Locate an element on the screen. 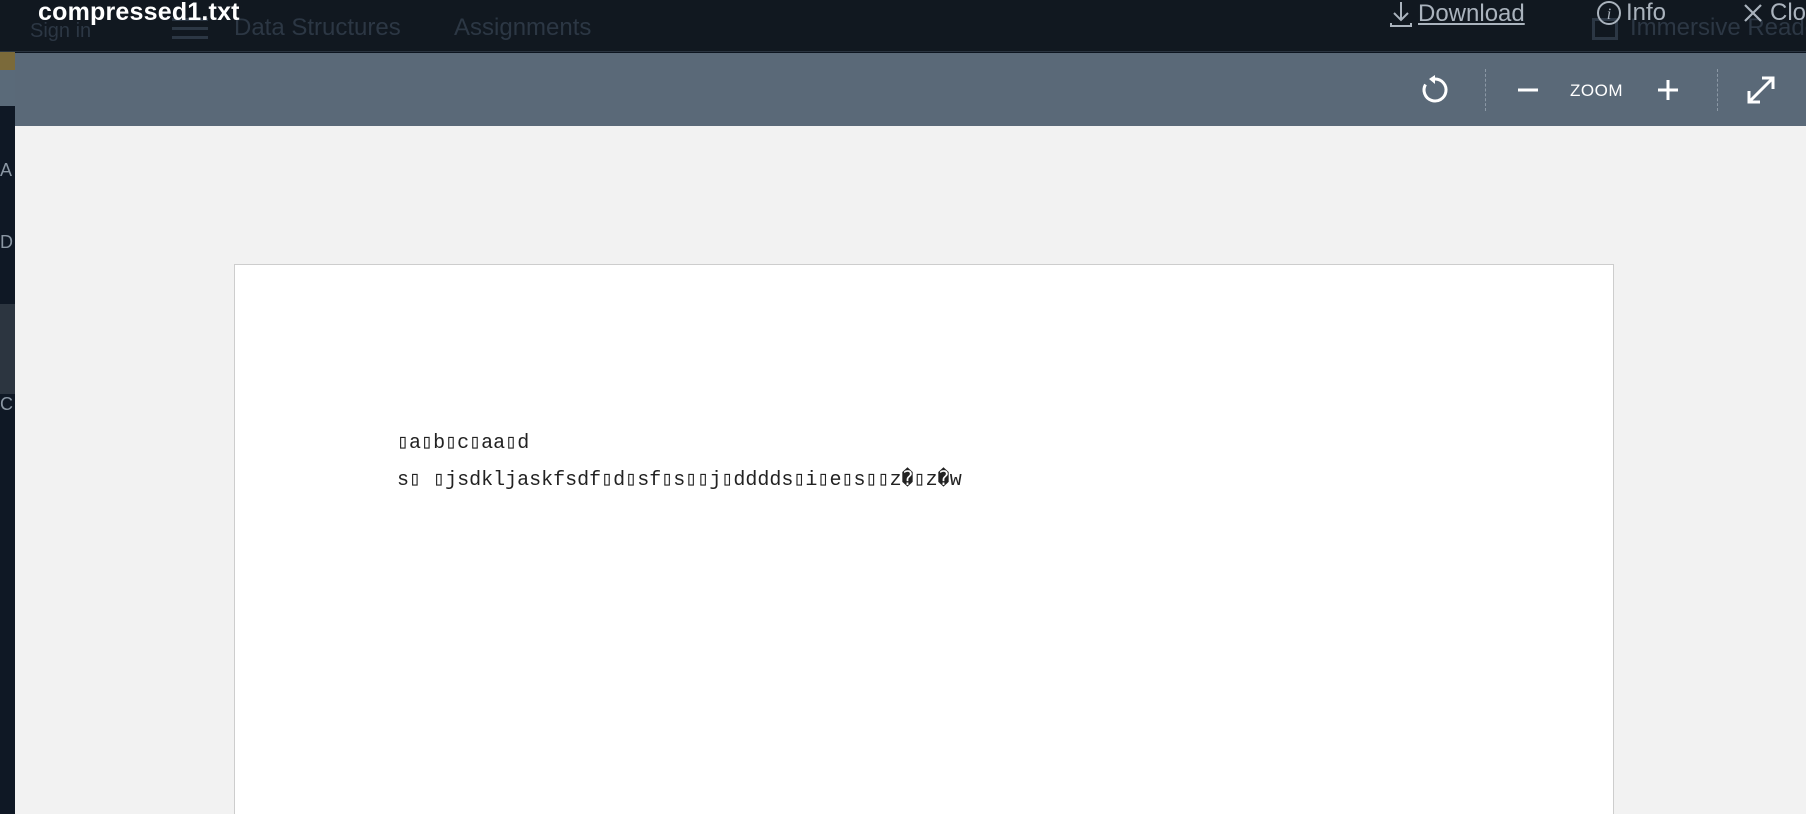 This screenshot has height=814, width=1806. rotate-button is located at coordinates (1435, 90).